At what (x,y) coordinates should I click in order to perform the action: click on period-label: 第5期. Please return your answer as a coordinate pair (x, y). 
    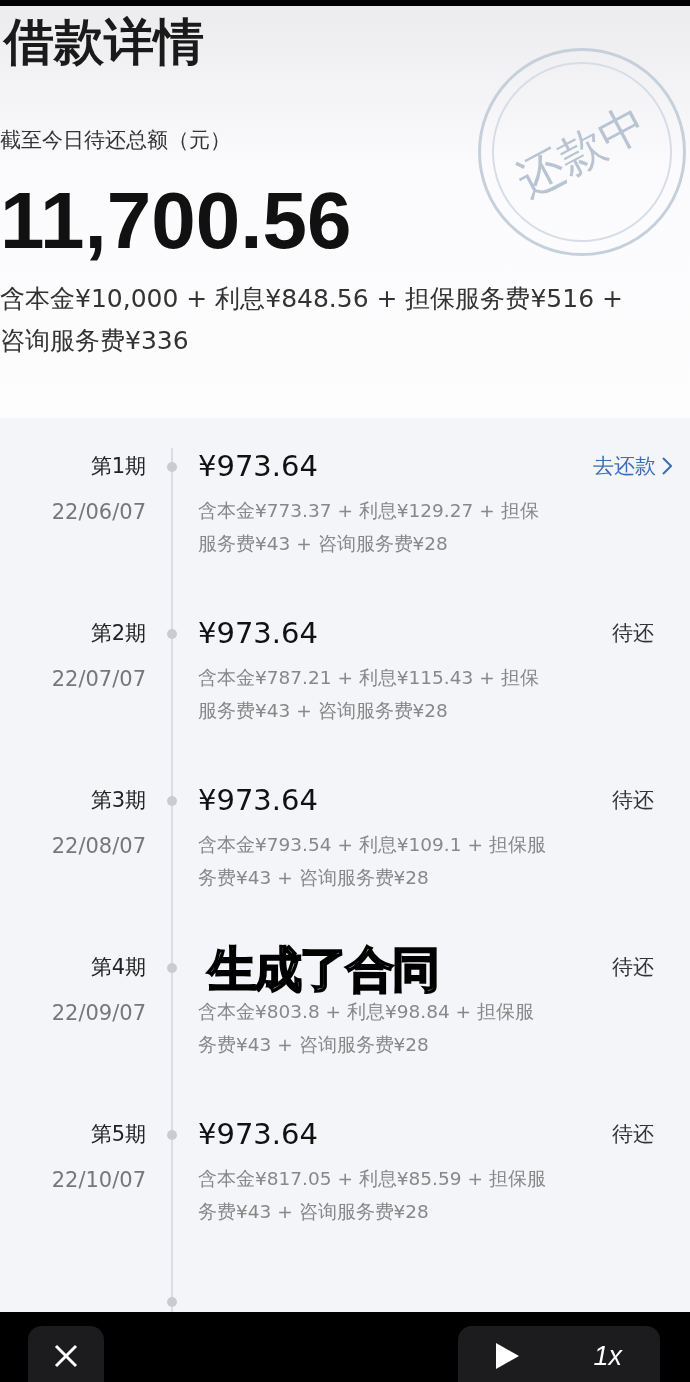
    Looking at the image, I should click on (118, 1134).